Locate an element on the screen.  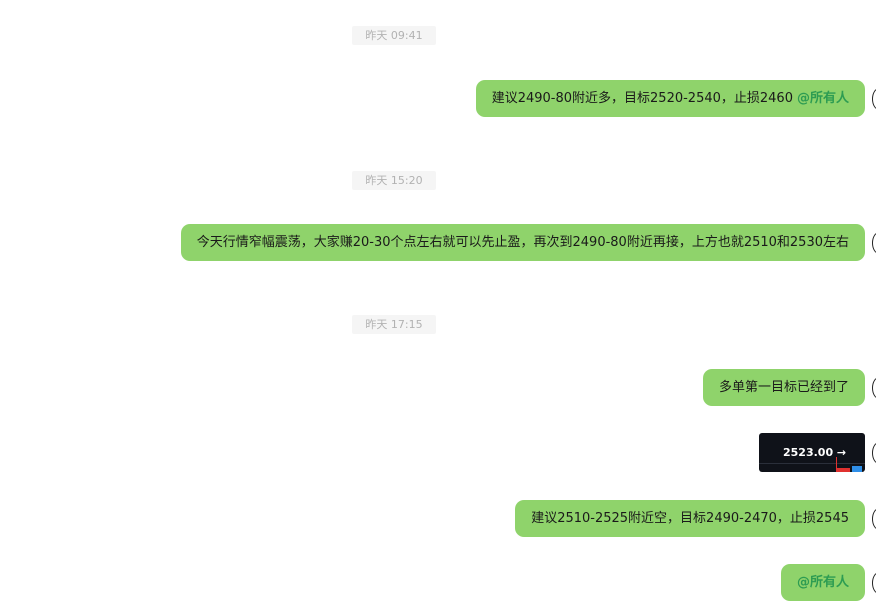
timestamp: 昨天 15:20 is located at coordinates (394, 180).